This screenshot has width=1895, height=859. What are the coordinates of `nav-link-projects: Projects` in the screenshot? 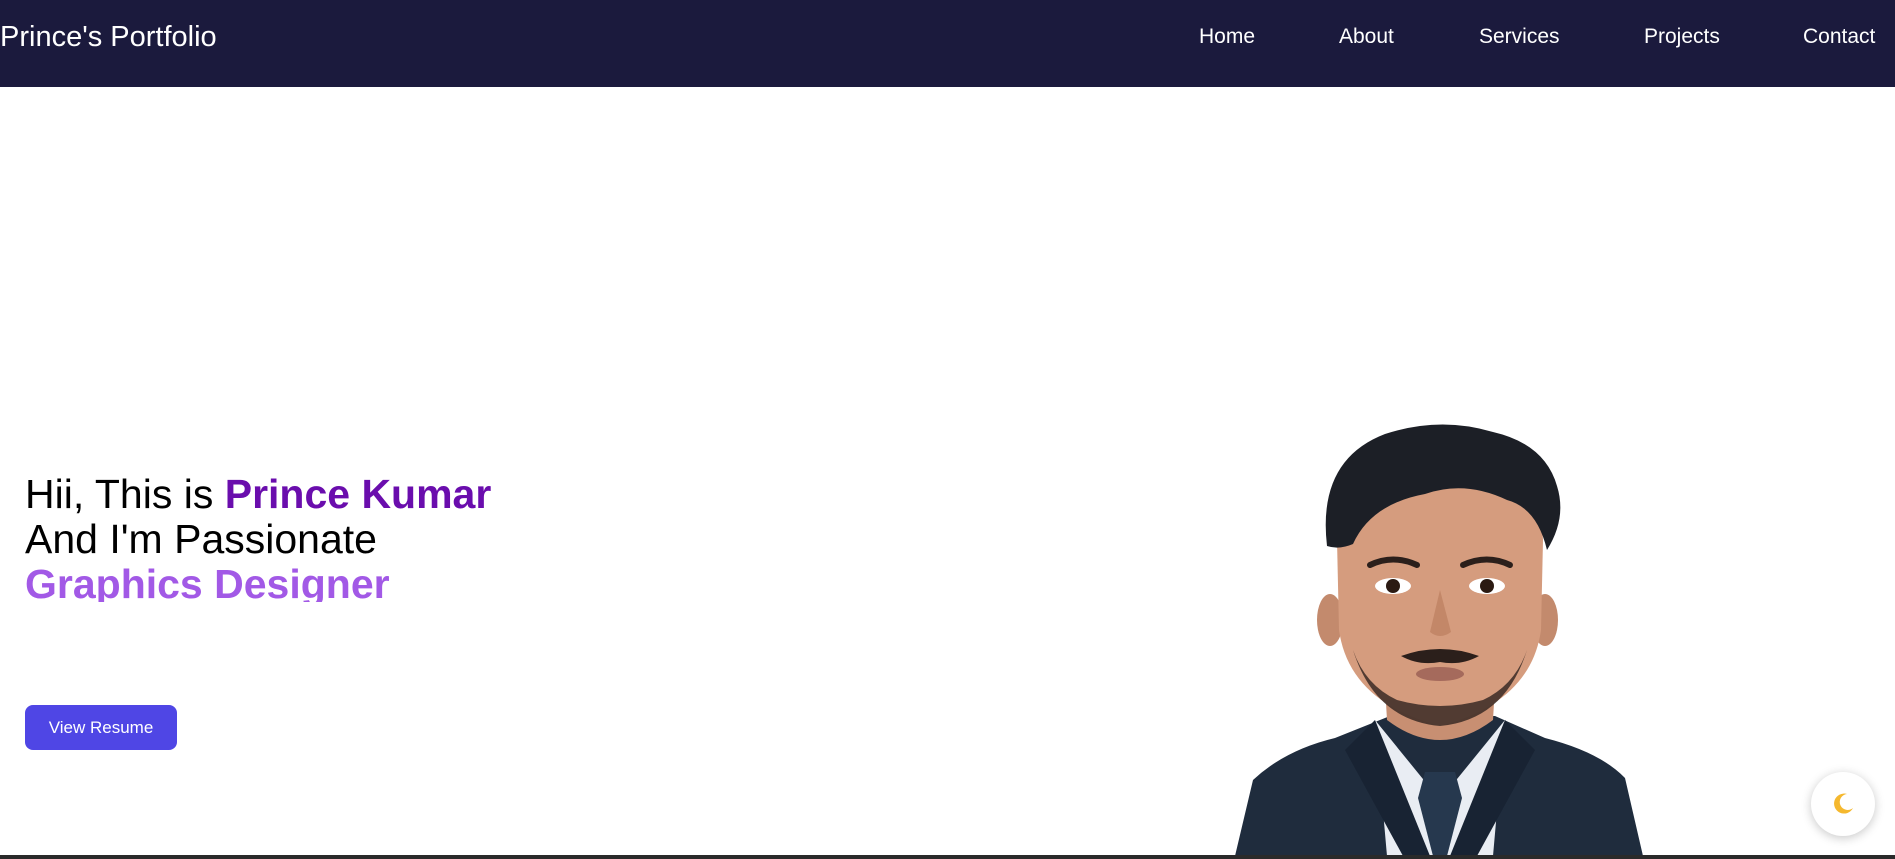 It's located at (1682, 37).